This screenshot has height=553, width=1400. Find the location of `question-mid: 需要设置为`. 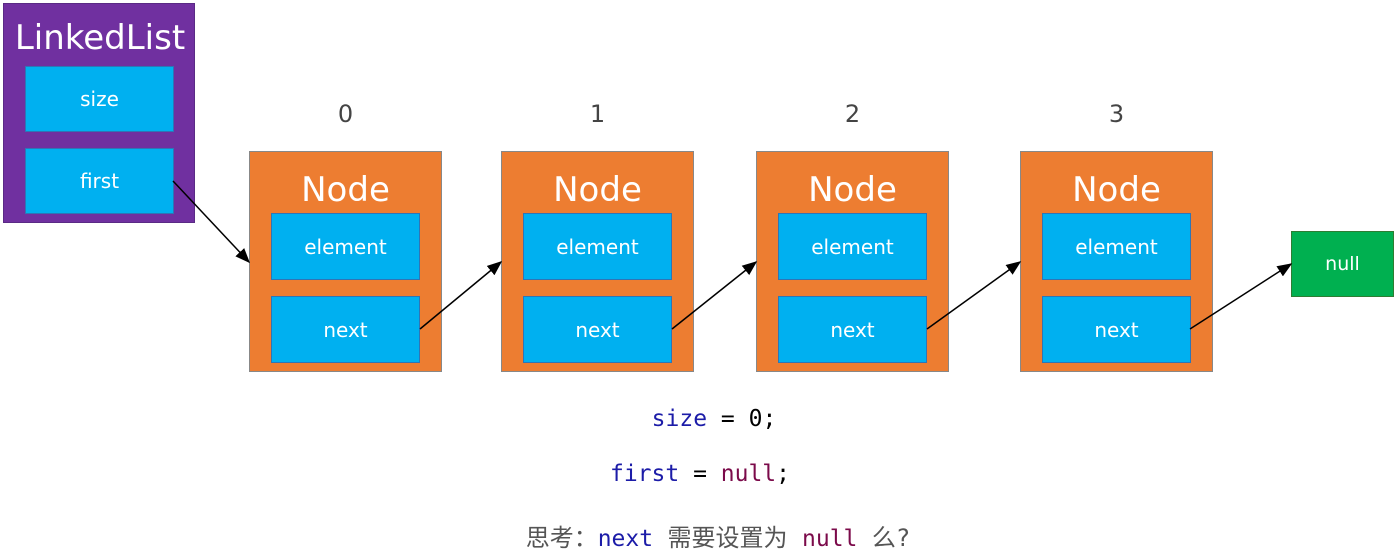

question-mid: 需要设置为 is located at coordinates (727, 538).